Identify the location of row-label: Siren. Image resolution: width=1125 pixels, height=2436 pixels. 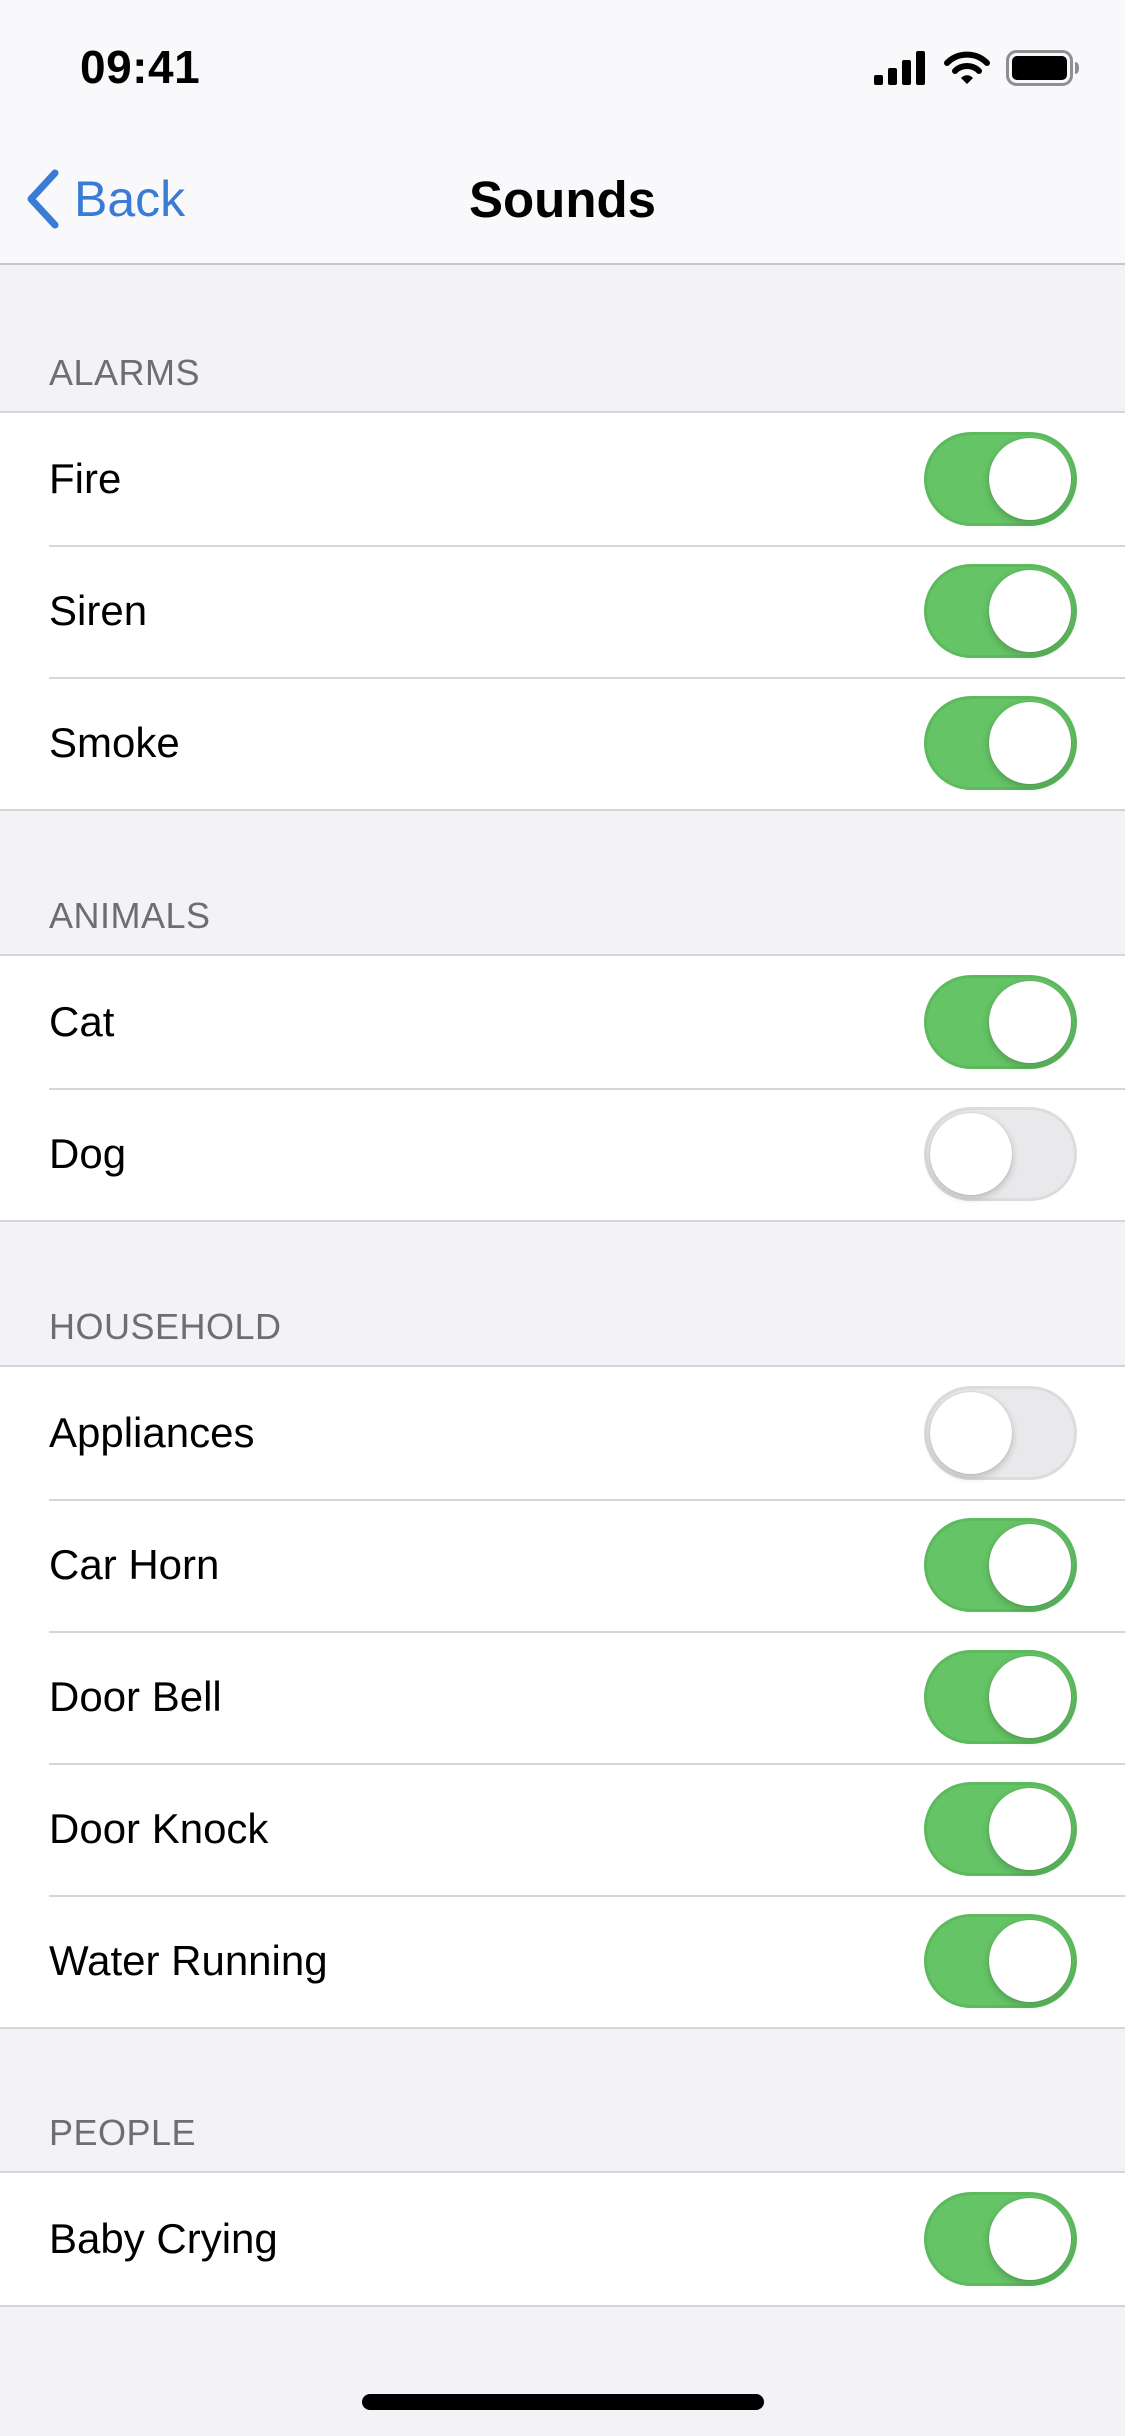
(98, 610).